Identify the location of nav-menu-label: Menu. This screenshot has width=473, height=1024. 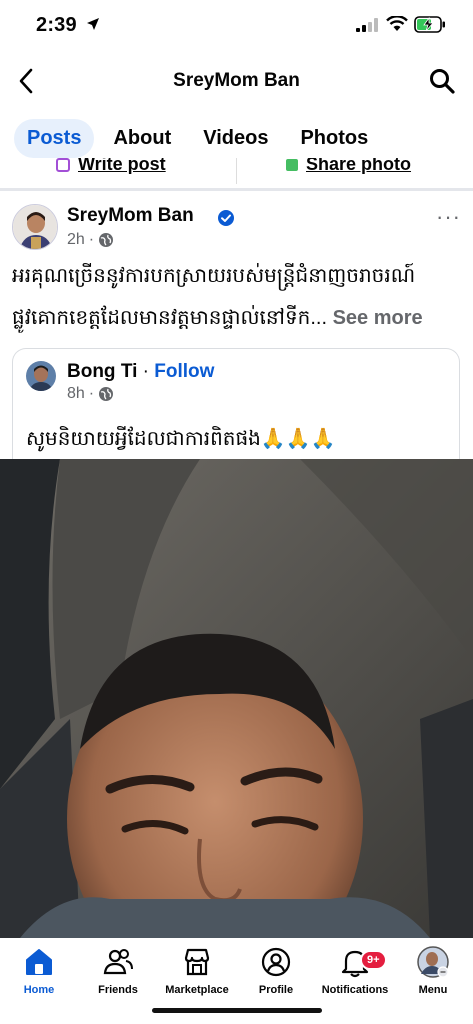
(433, 990).